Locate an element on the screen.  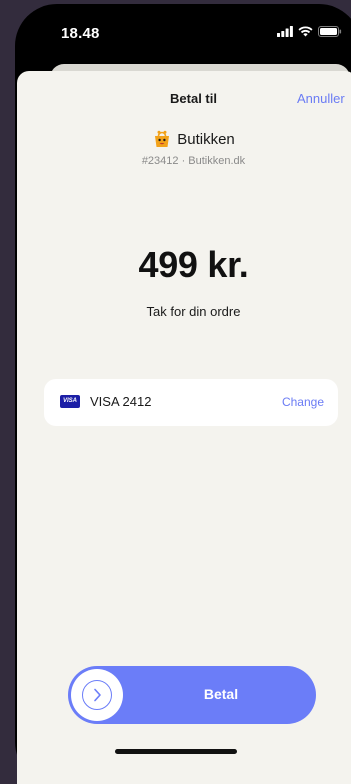
status-bar: 18.48 is located at coordinates (183, 34).